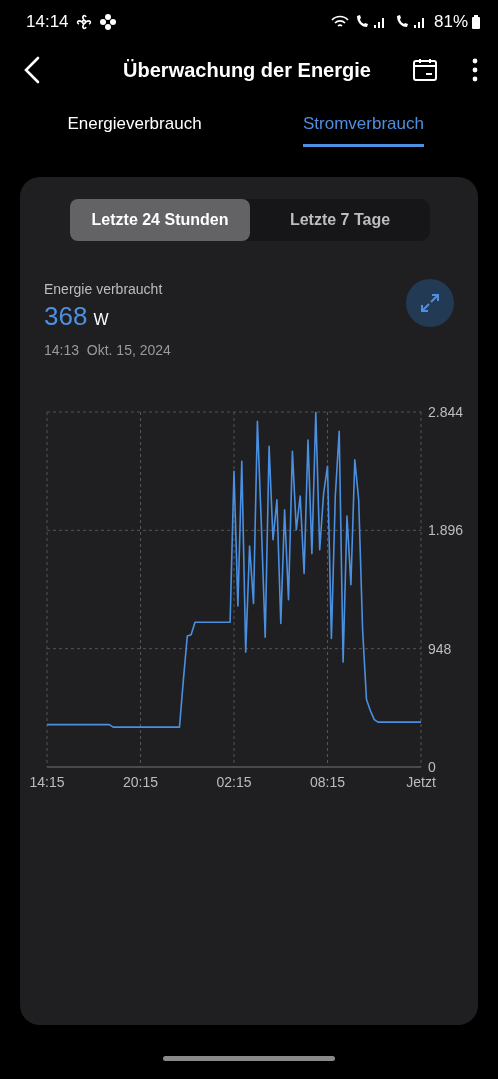 This screenshot has width=498, height=1079. What do you see at coordinates (450, 22) in the screenshot?
I see `battery-percent: 81%` at bounding box center [450, 22].